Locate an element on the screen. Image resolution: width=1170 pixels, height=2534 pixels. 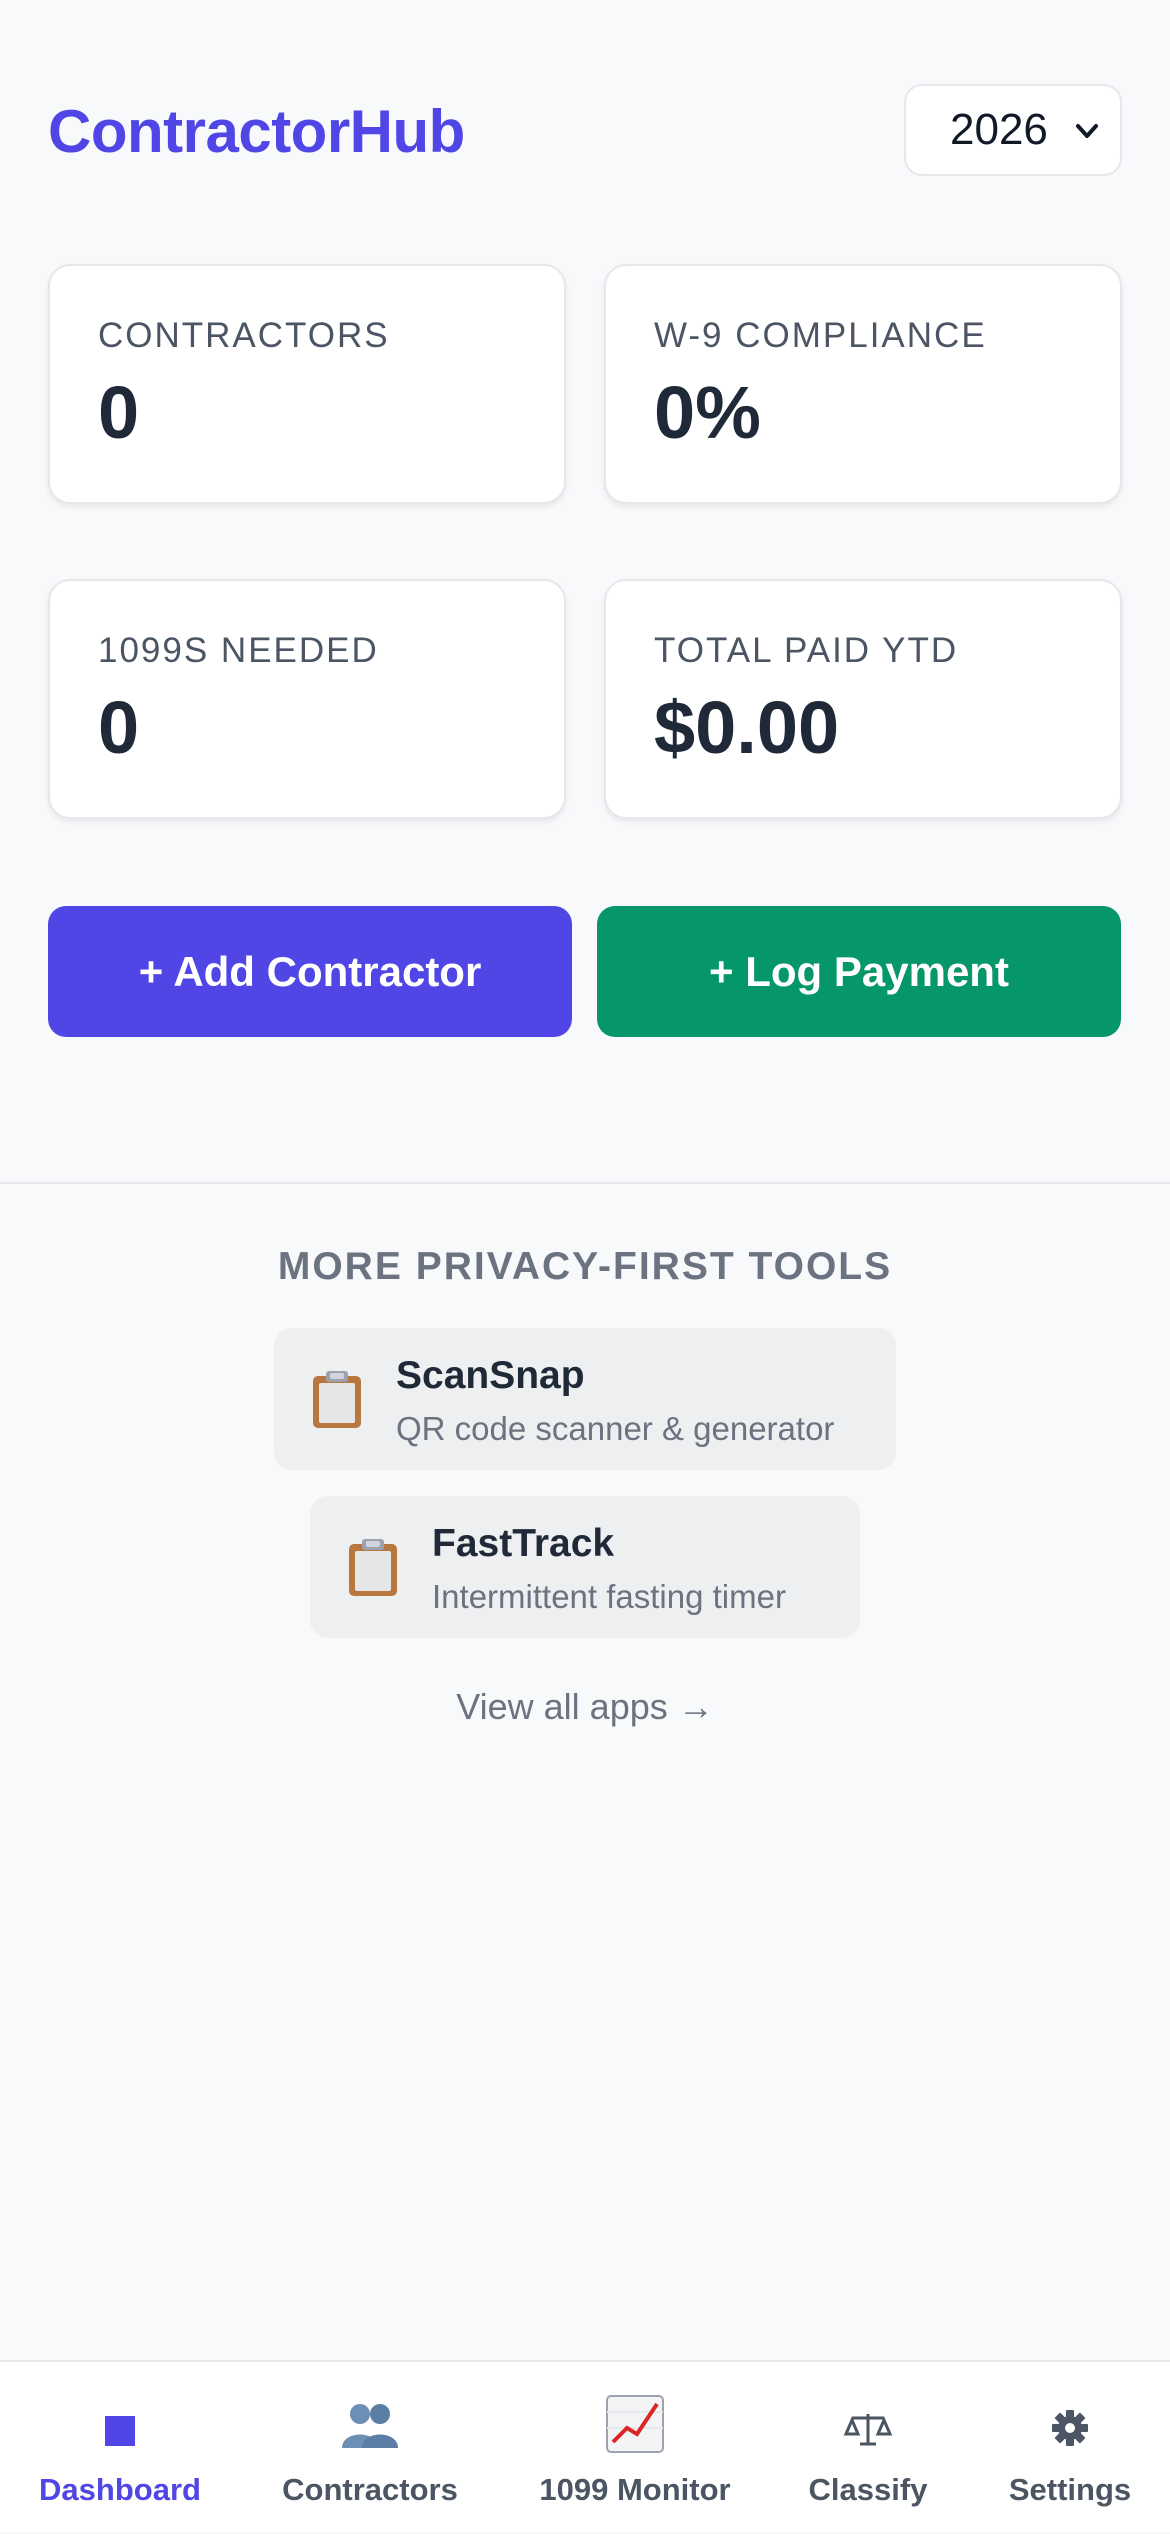
tab-contractors: Contractors is located at coordinates (370, 2448).